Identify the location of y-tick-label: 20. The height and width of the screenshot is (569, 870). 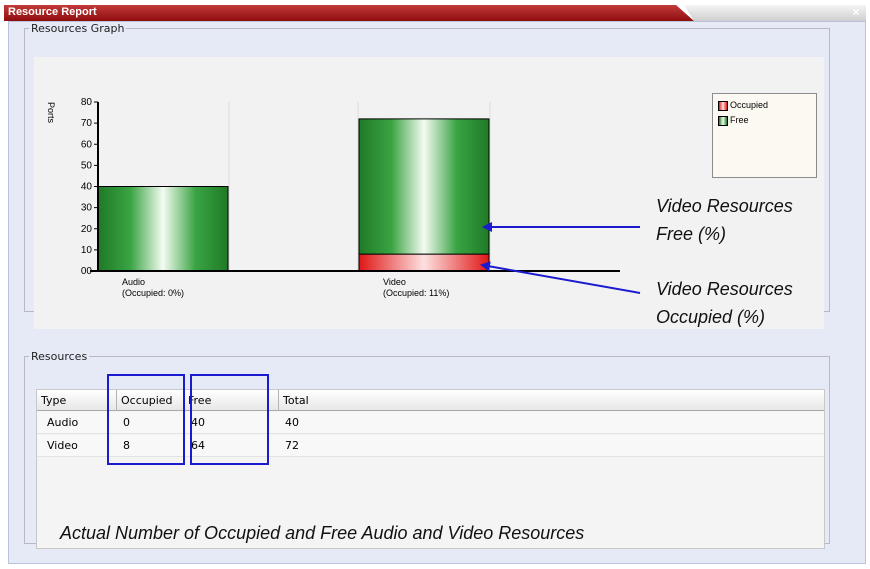
(87, 229).